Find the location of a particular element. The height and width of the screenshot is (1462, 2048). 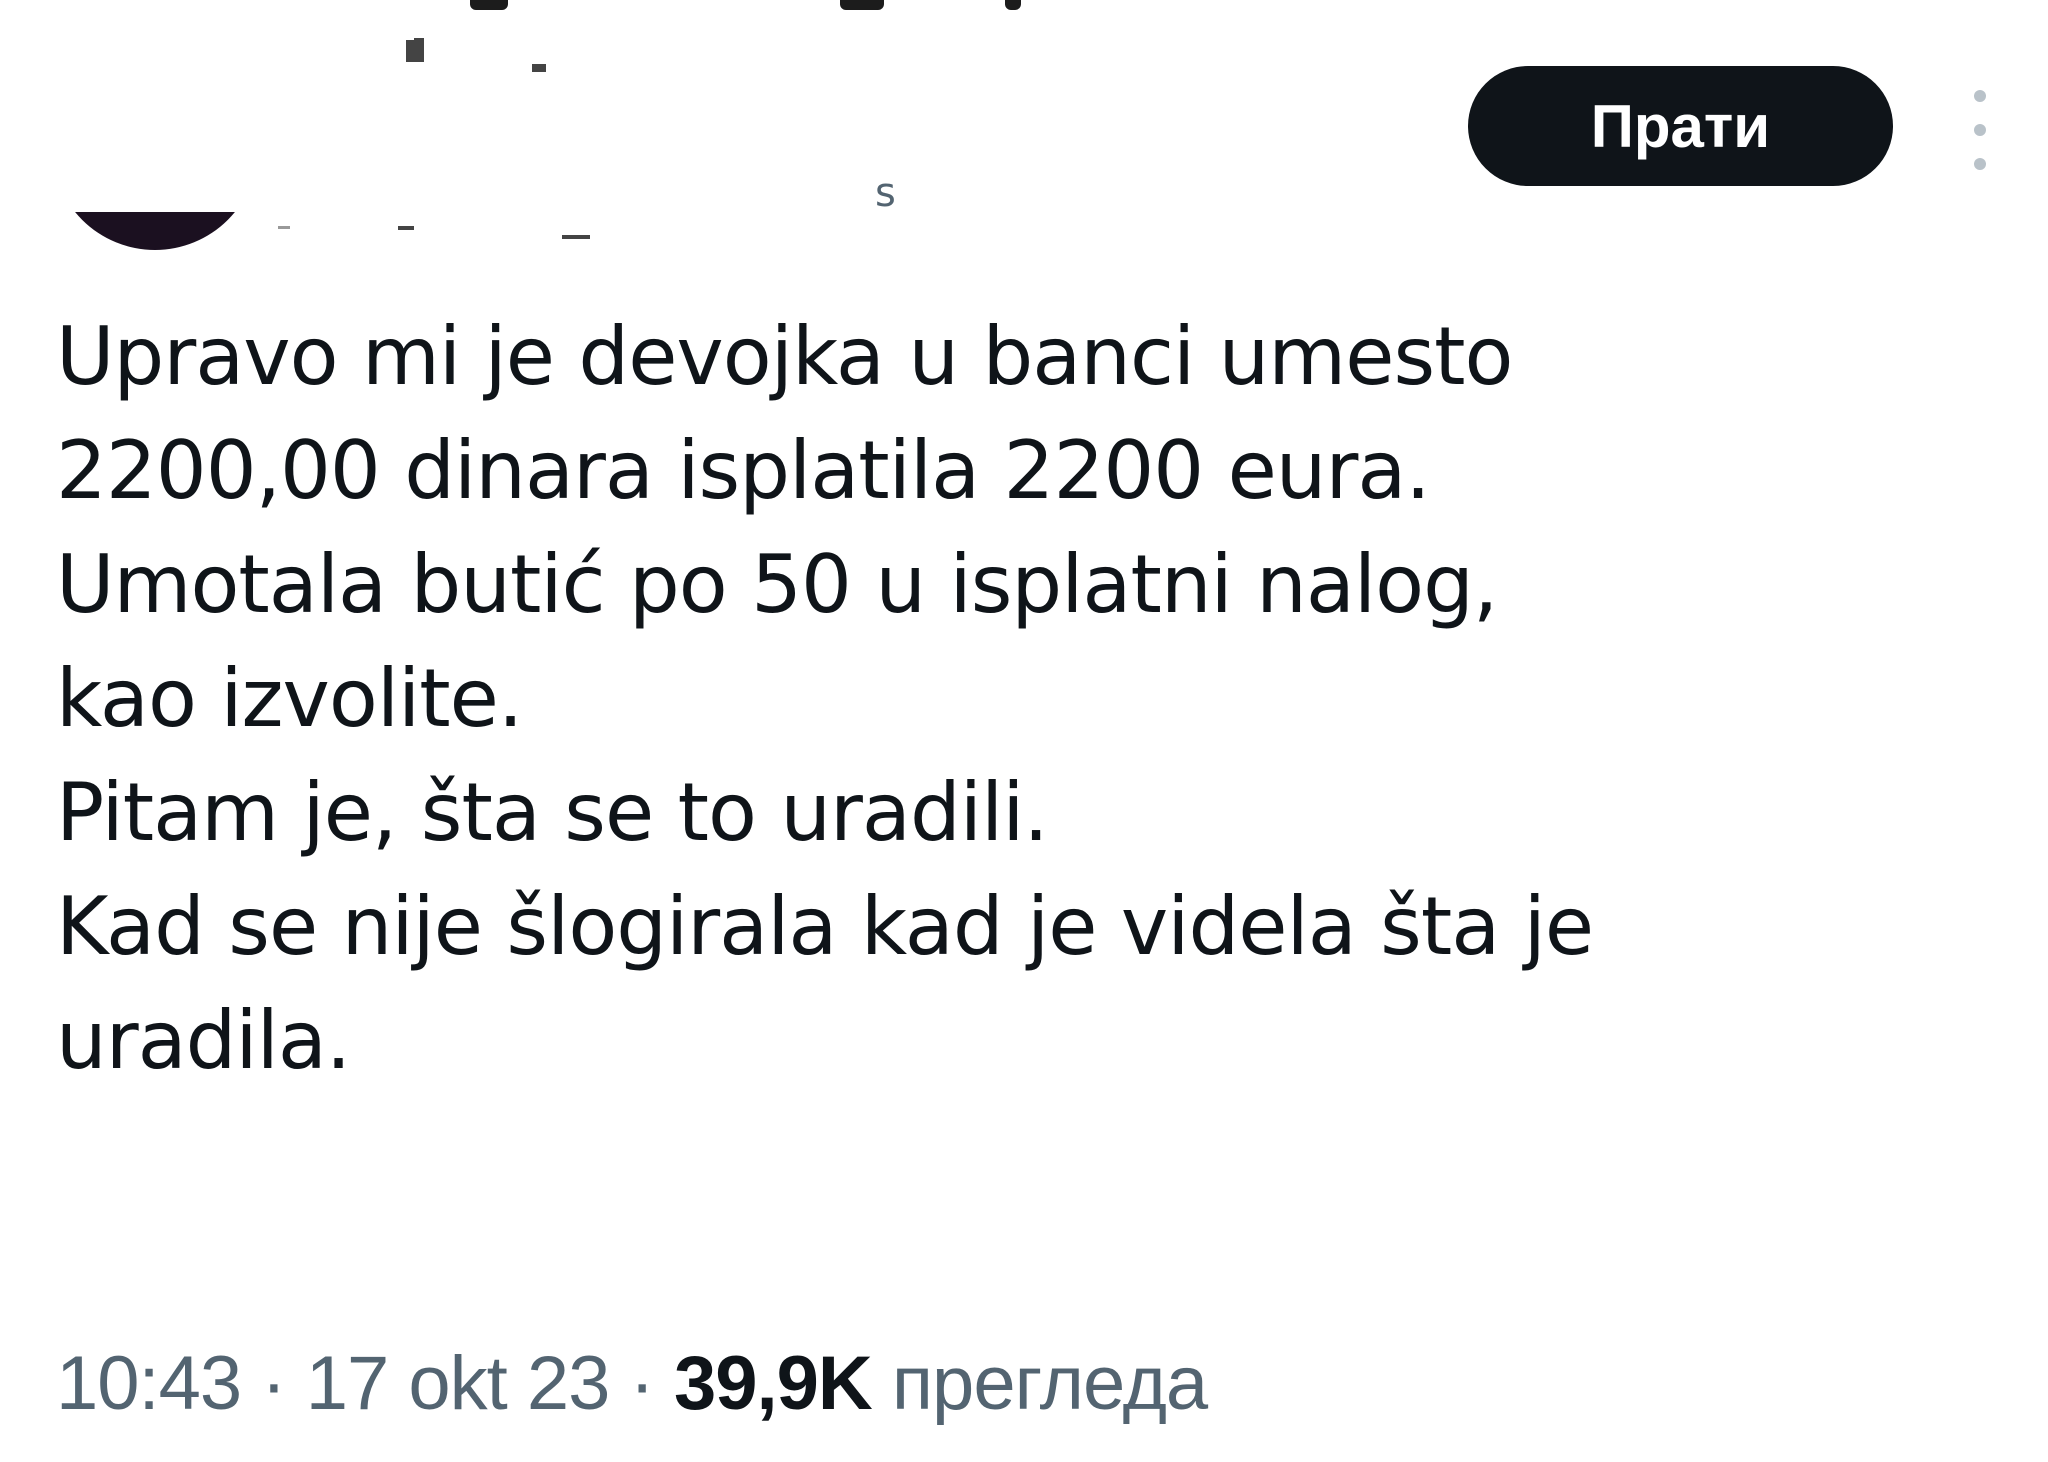

tweet-line: uradila. is located at coordinates (203, 1040).